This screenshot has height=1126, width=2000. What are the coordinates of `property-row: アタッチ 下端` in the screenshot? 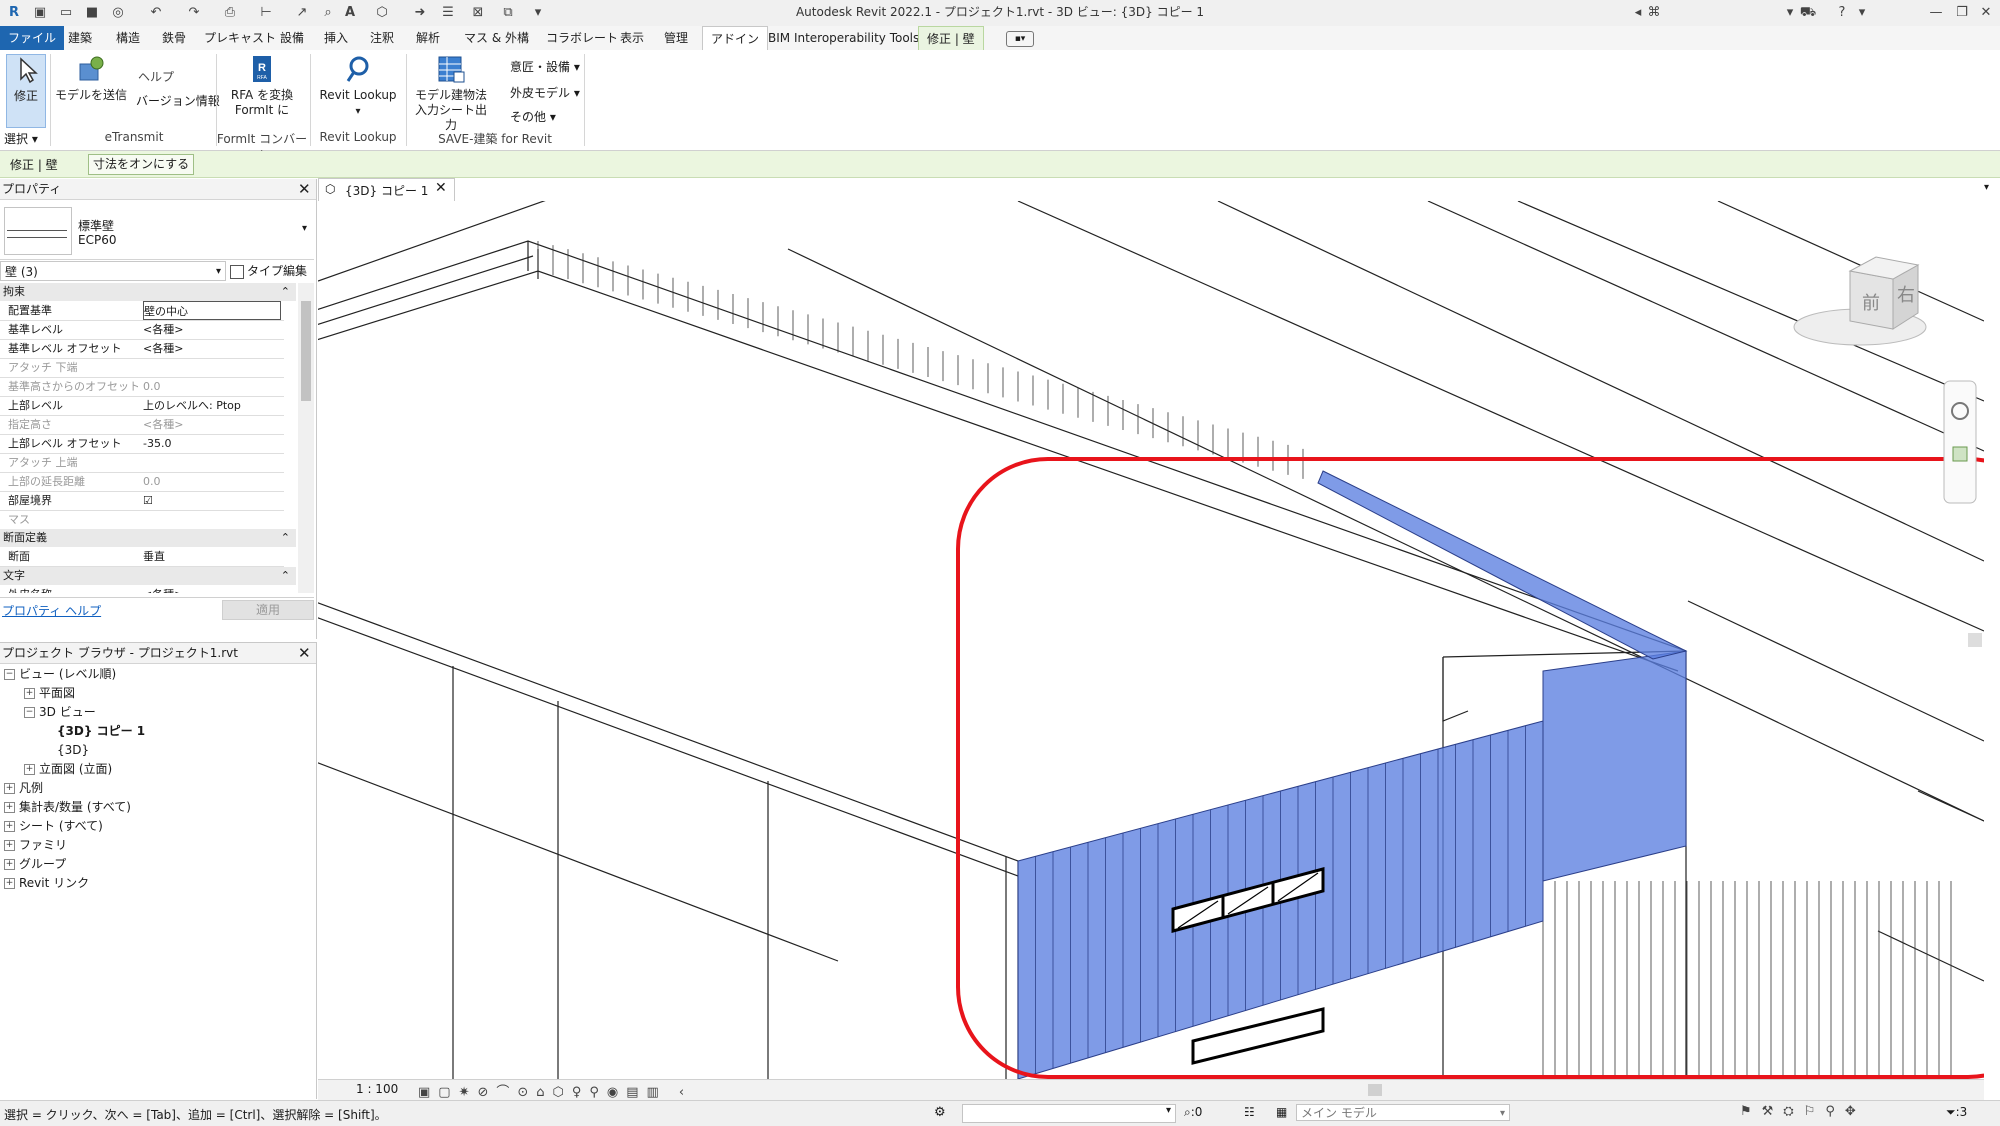 It's located at (142, 368).